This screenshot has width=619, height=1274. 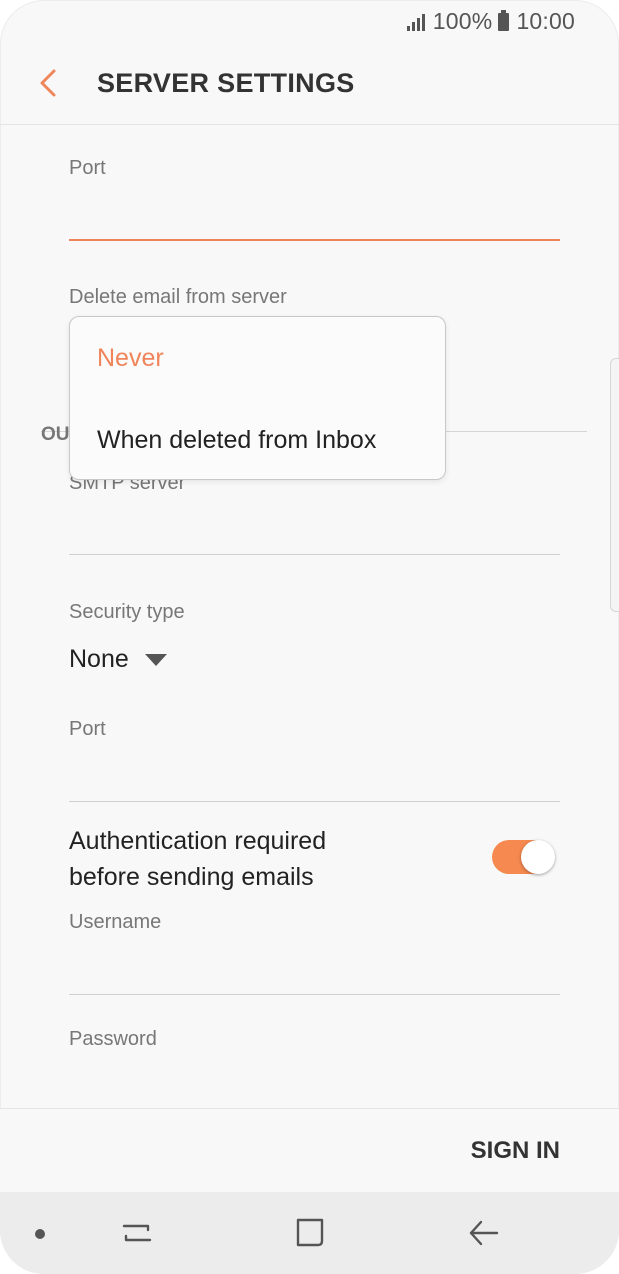 I want to click on auth-line-1: Authentication required, so click(x=198, y=841).